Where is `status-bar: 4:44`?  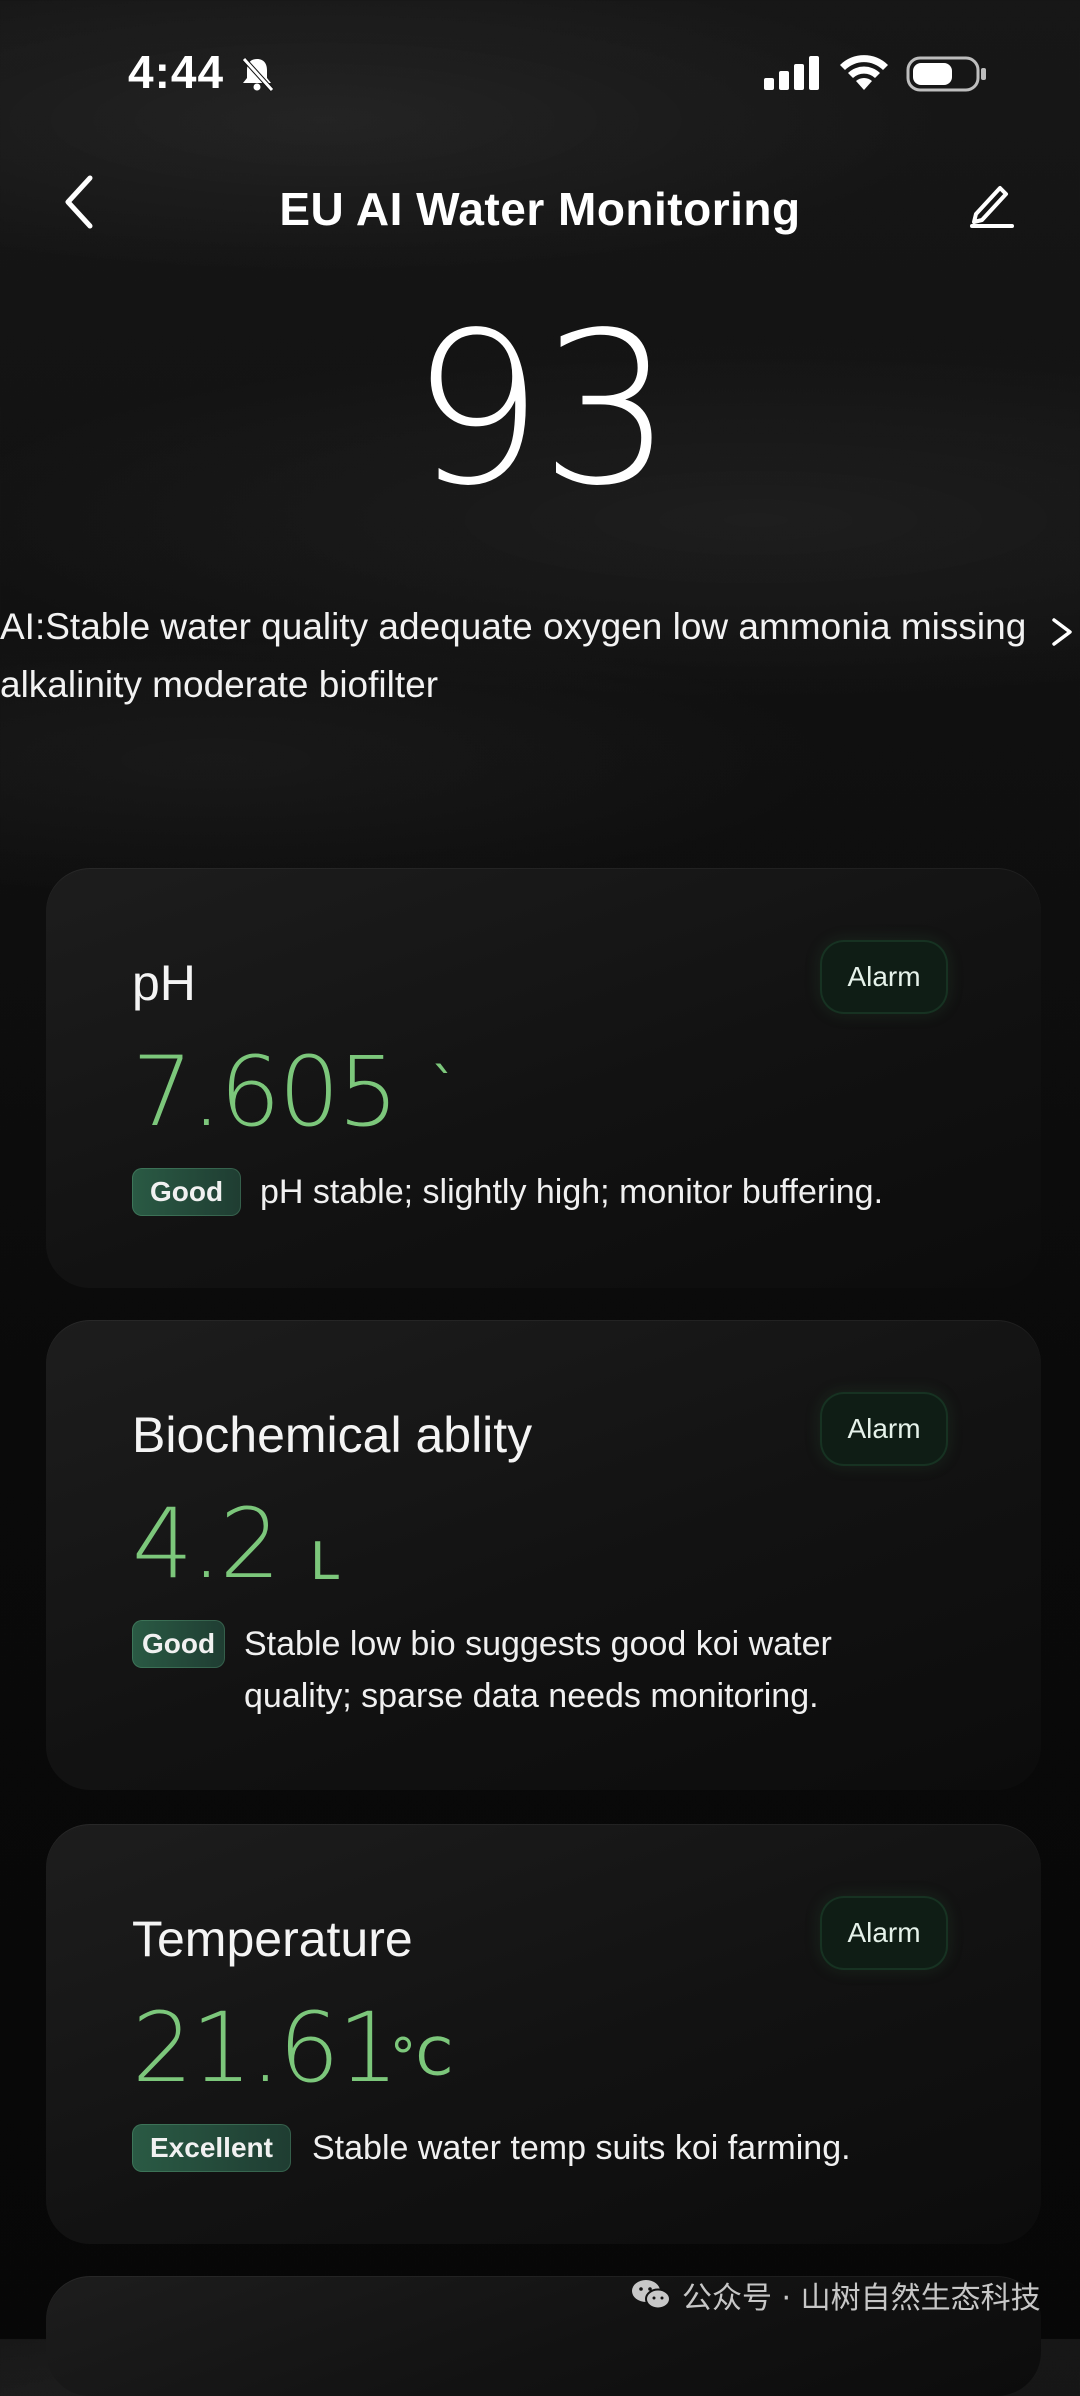 status-bar: 4:44 is located at coordinates (540, 75).